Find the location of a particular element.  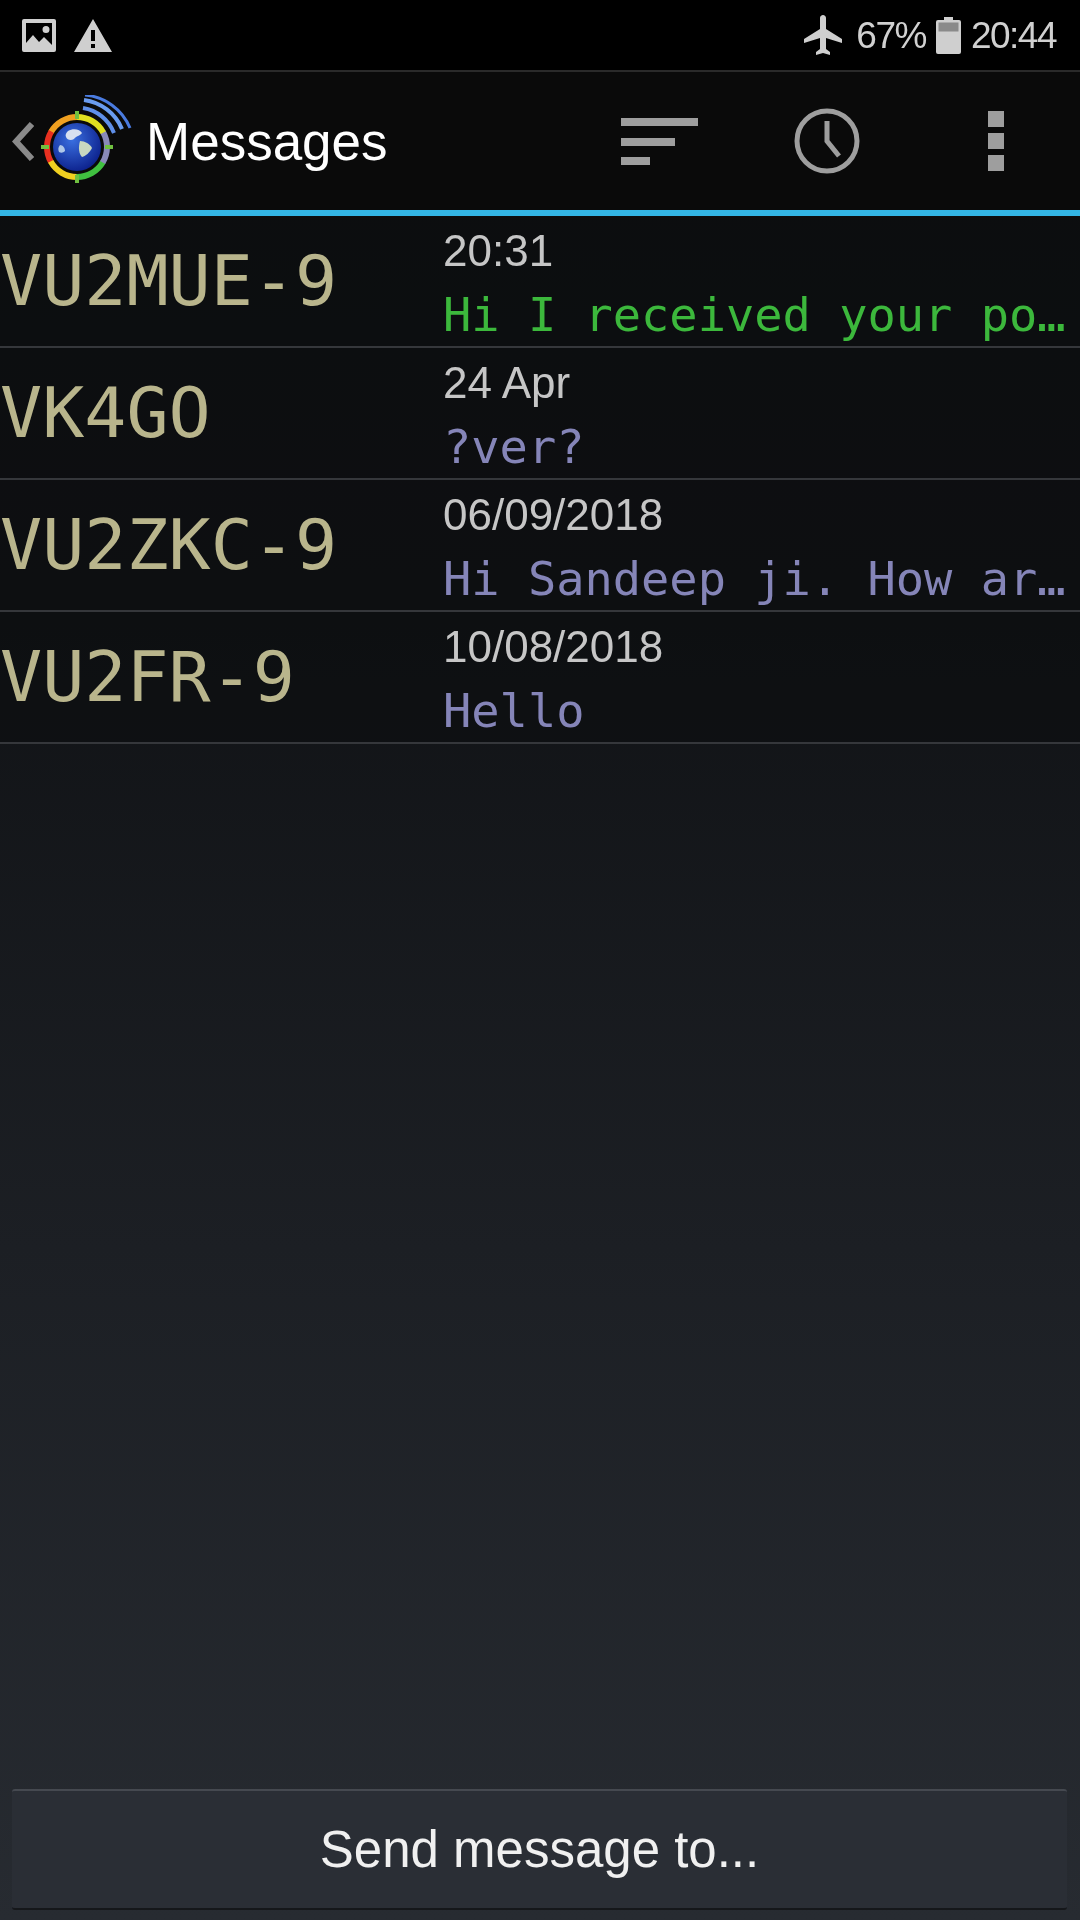

battery-icon is located at coordinates (948, 35).